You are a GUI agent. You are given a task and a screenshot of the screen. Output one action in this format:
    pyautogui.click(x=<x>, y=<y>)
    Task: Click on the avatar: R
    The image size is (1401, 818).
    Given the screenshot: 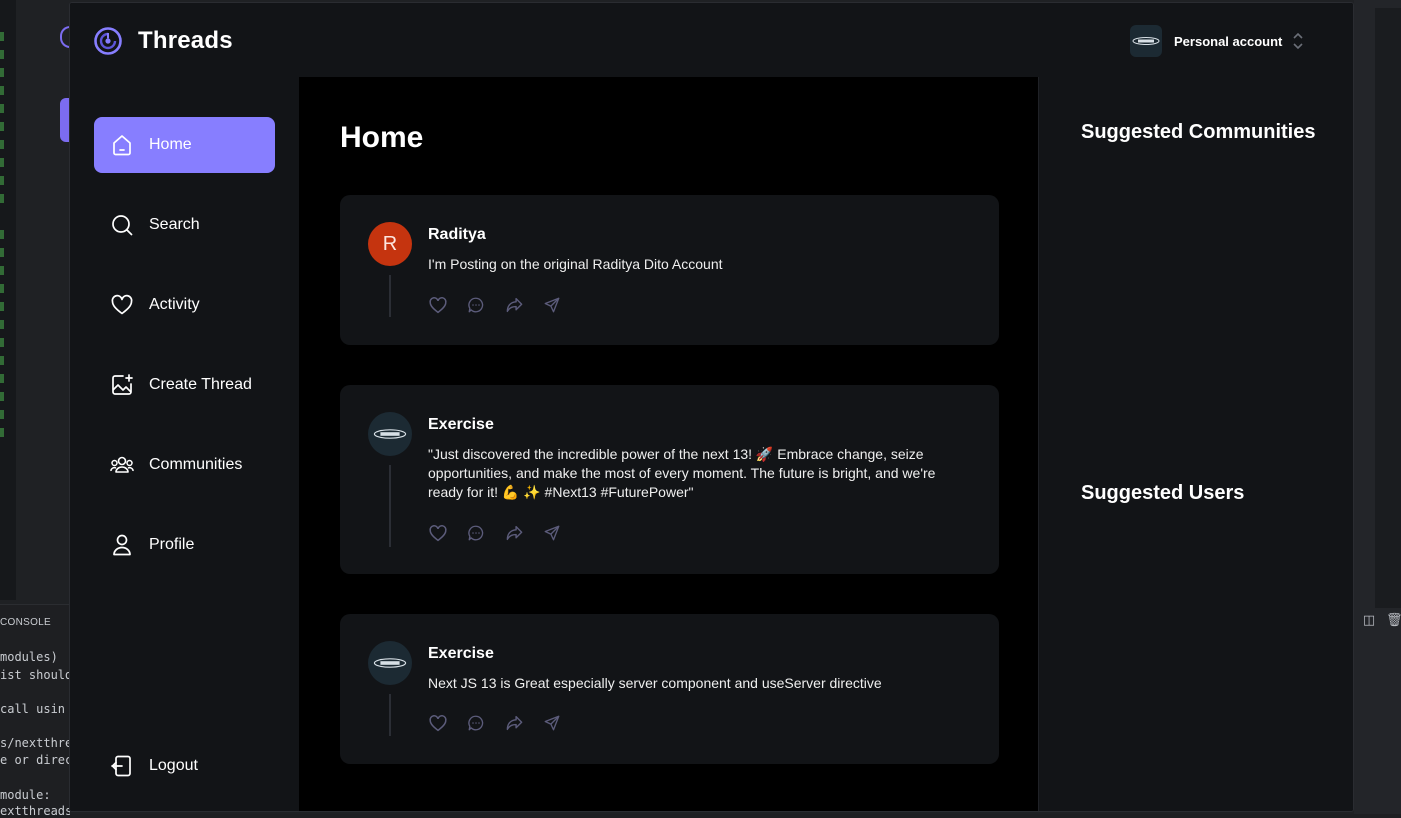 What is the action you would take?
    pyautogui.click(x=390, y=244)
    